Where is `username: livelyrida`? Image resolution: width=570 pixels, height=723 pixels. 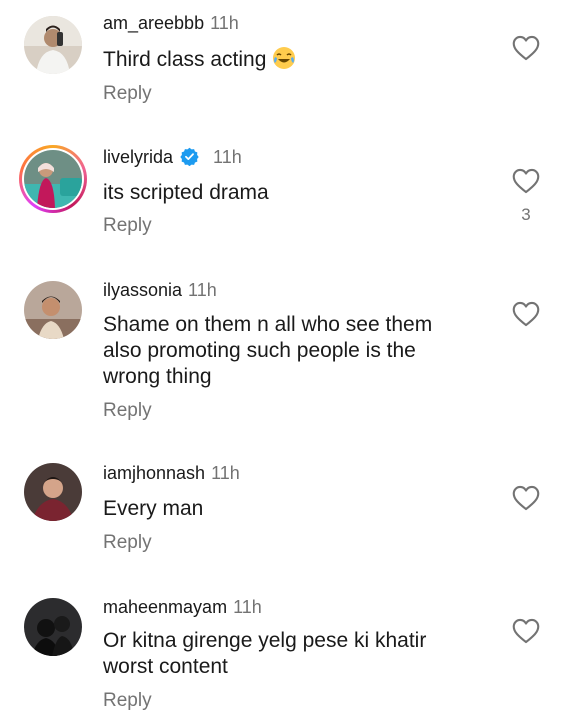 username: livelyrida is located at coordinates (138, 157).